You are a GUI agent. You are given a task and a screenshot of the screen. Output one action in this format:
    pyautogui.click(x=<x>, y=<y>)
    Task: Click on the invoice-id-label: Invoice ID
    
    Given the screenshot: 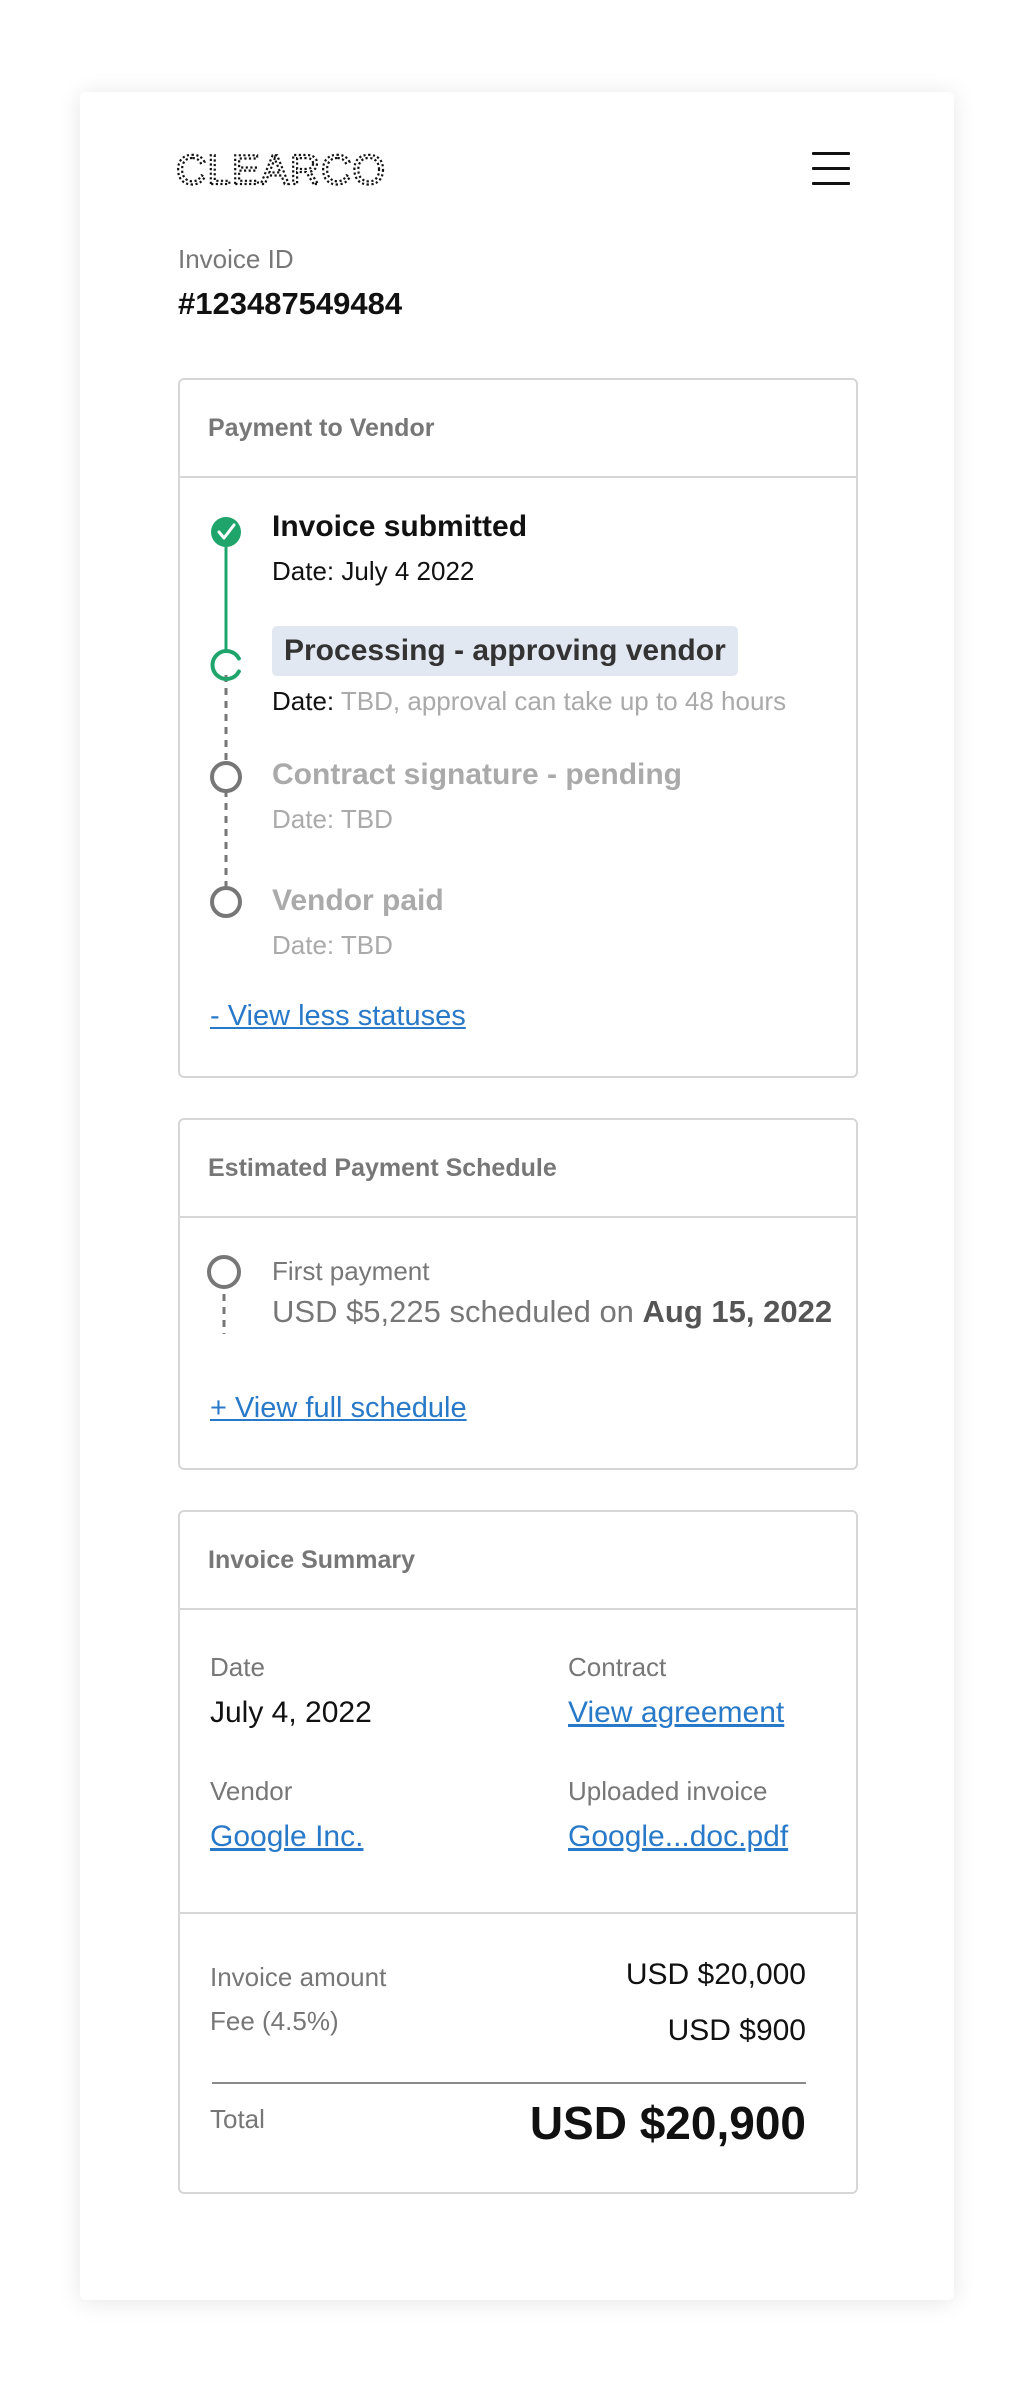 What is the action you would take?
    pyautogui.click(x=236, y=259)
    